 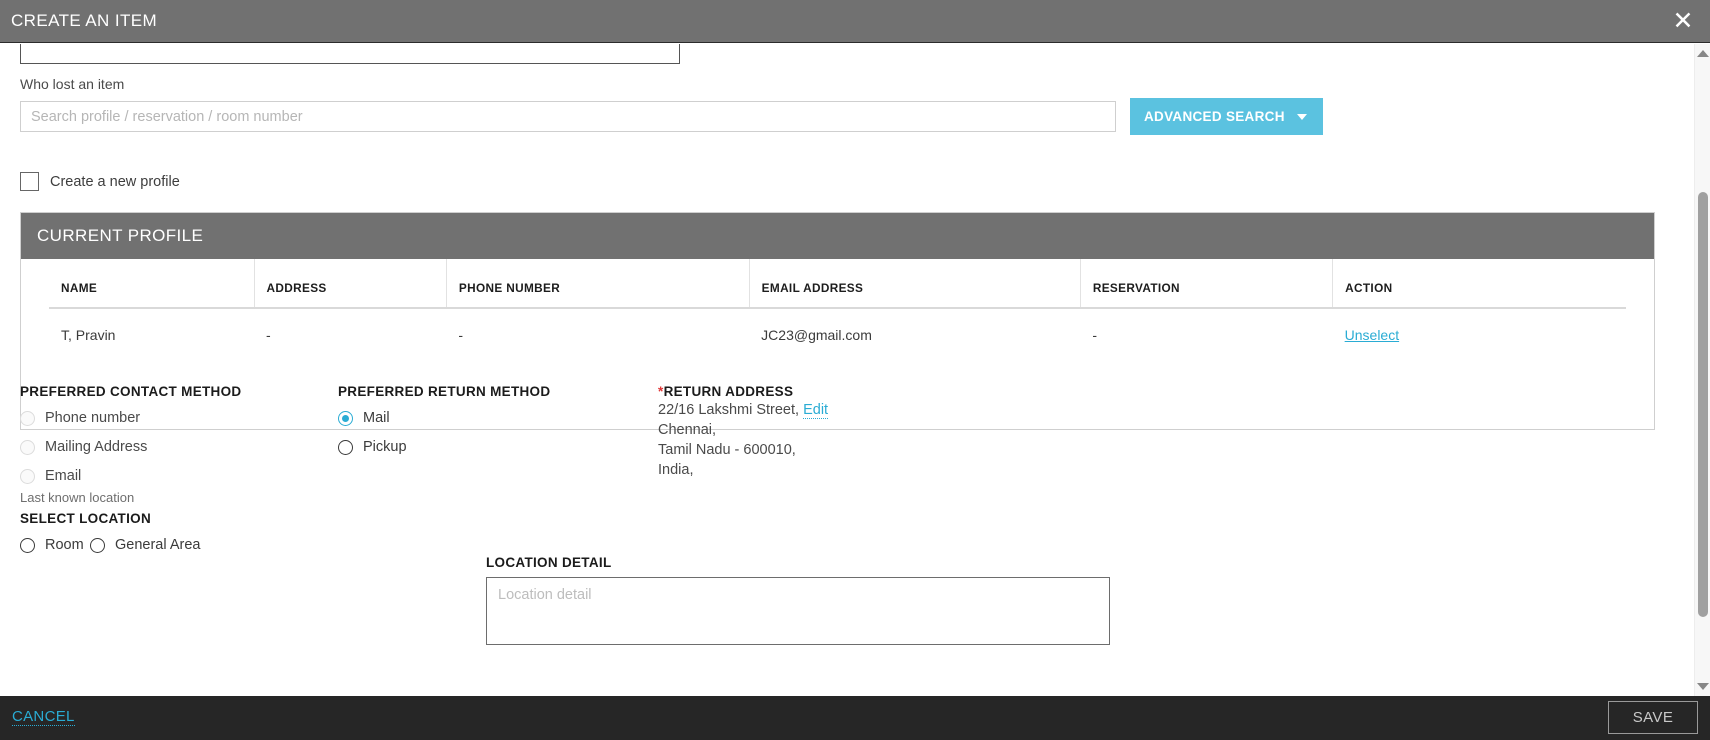 What do you see at coordinates (687, 430) in the screenshot?
I see `return-address-line-2: Chennai,` at bounding box center [687, 430].